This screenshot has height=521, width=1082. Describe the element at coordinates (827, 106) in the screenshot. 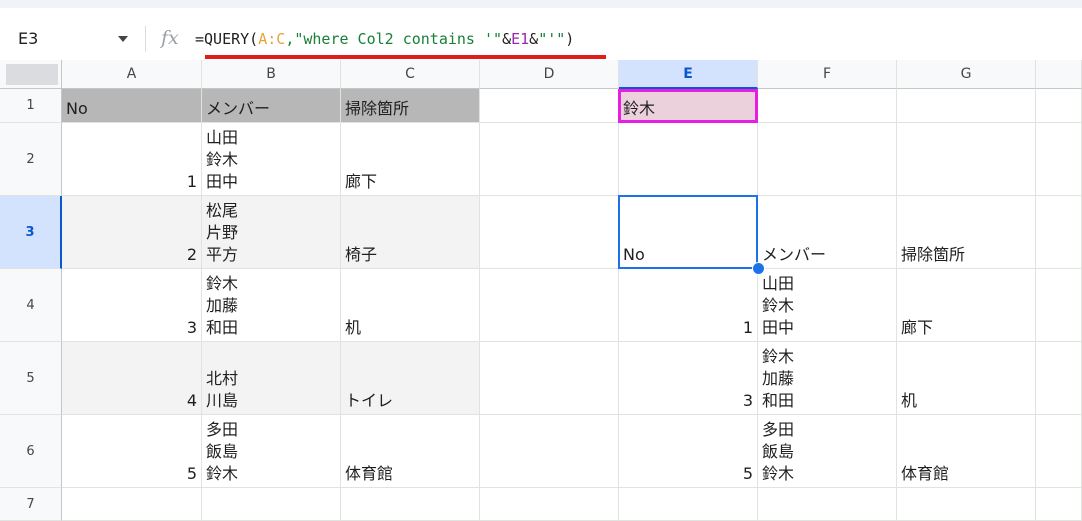

I see `cell-f1` at that location.